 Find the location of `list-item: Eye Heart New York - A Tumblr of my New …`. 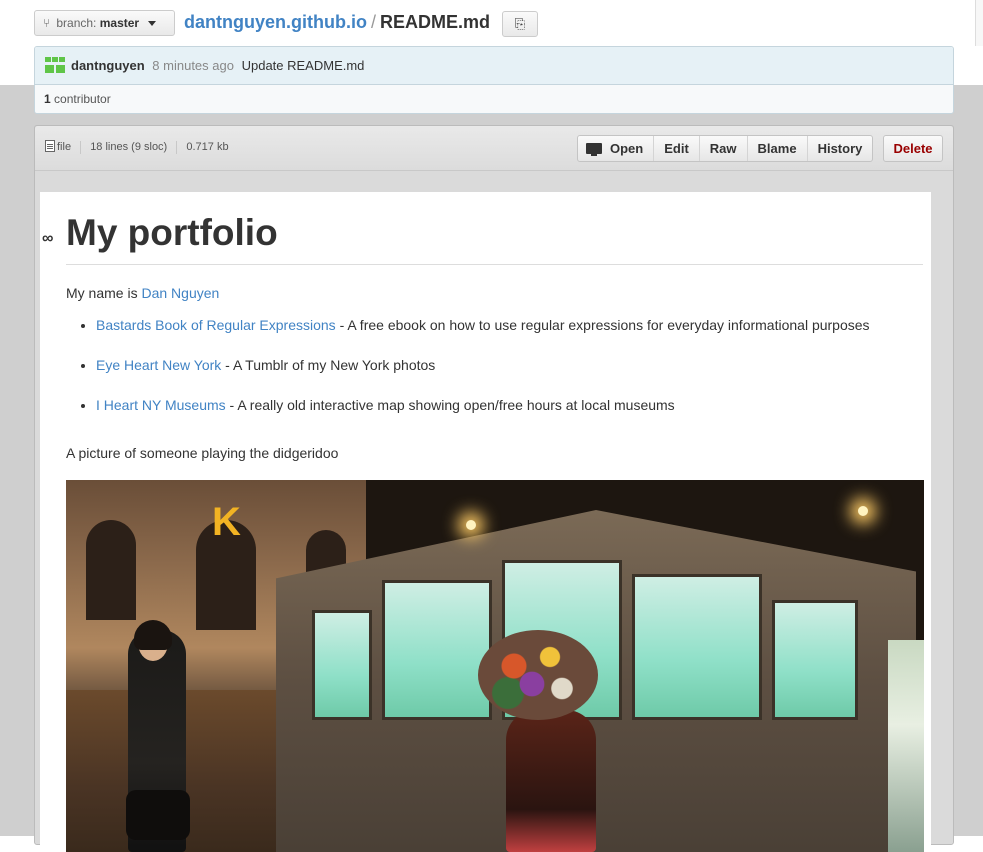

list-item: Eye Heart New York - A Tumblr of my New … is located at coordinates (511, 365).